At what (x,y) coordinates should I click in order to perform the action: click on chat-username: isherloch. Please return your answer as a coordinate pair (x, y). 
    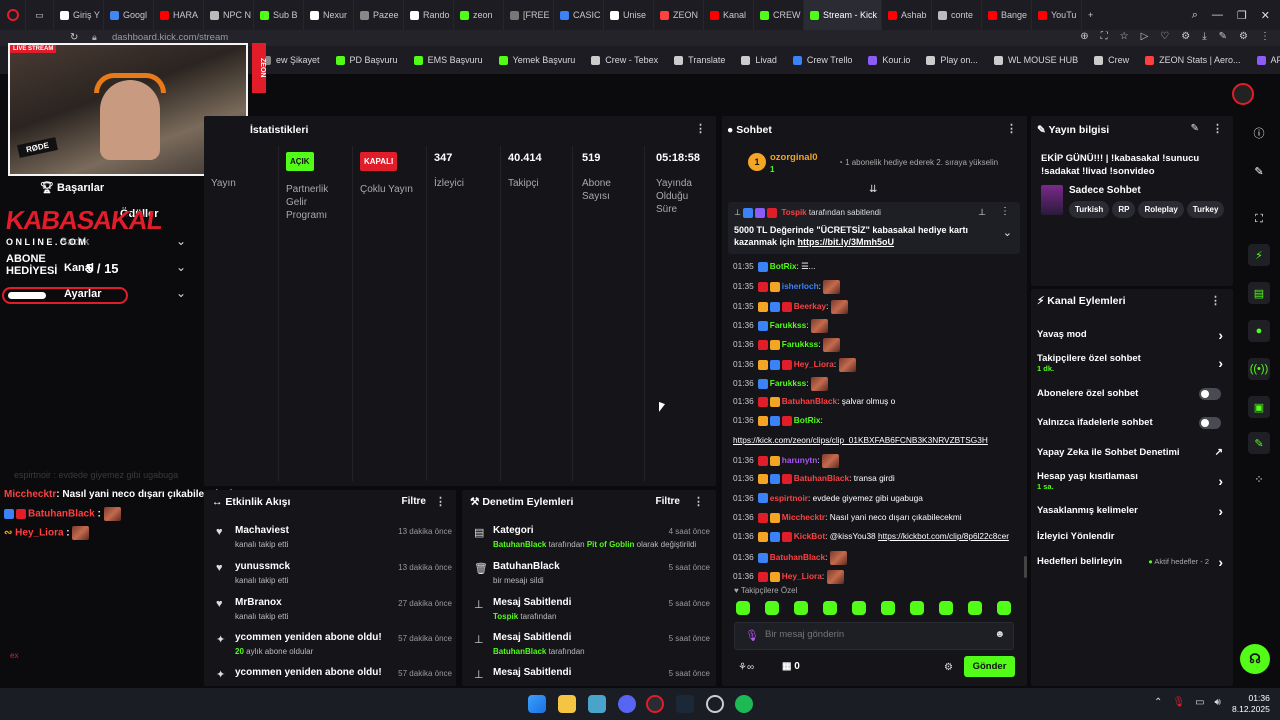
    Looking at the image, I should click on (800, 286).